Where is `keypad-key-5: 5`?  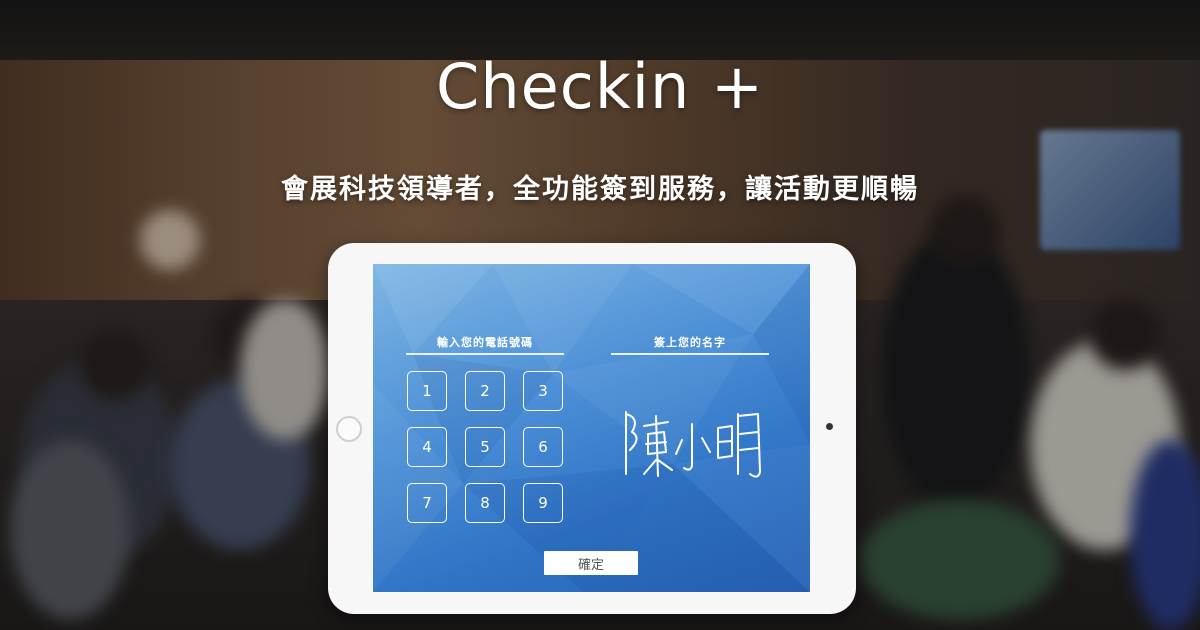 keypad-key-5: 5 is located at coordinates (485, 447).